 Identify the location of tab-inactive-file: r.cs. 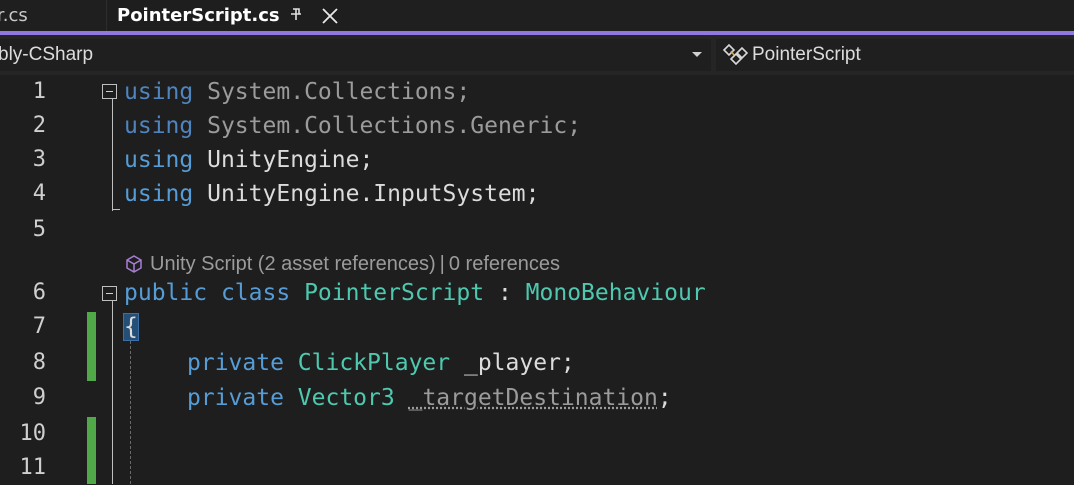
(53, 15).